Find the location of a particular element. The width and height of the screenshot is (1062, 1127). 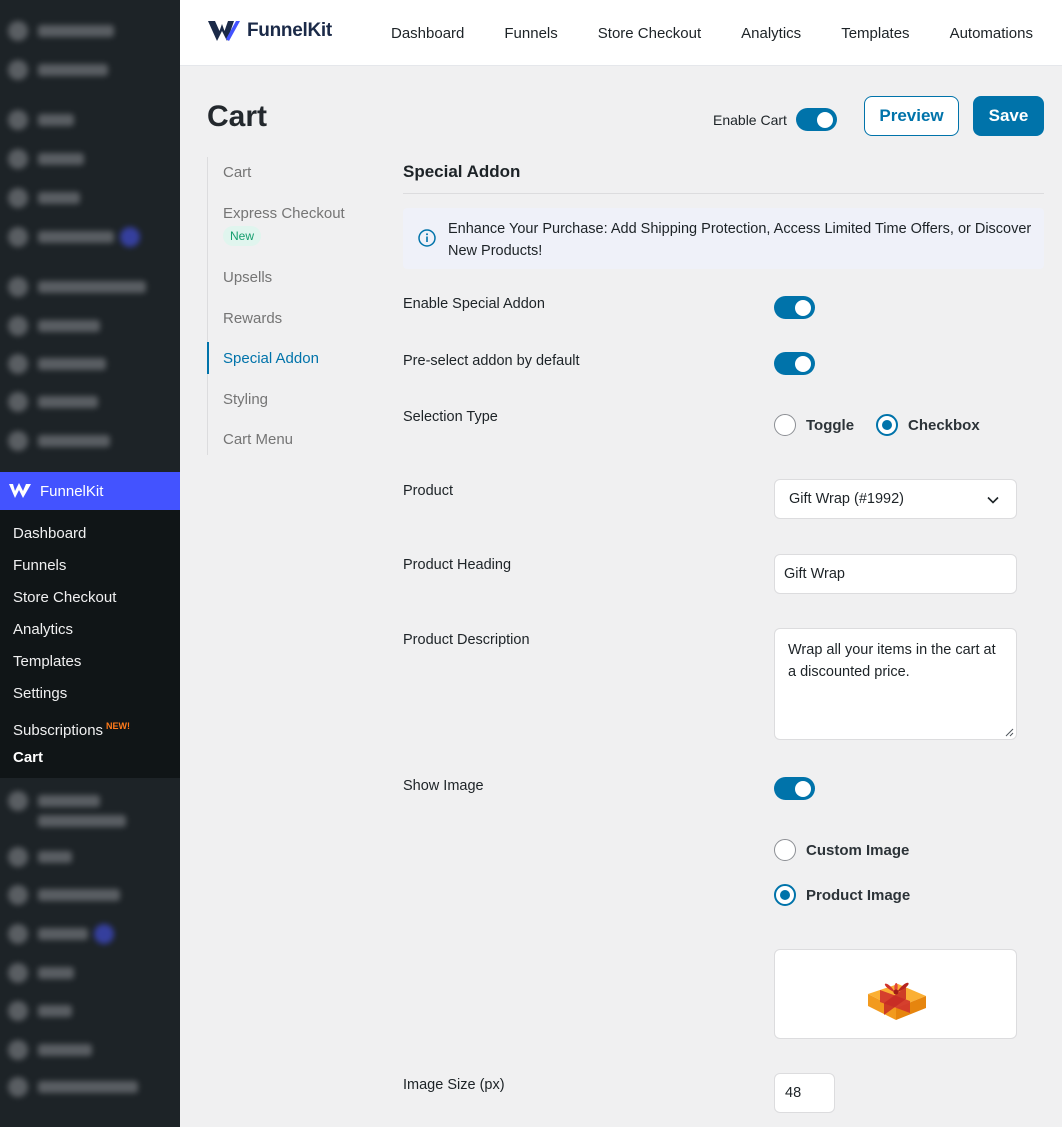

selection-type-label: Selection Type is located at coordinates (450, 417).